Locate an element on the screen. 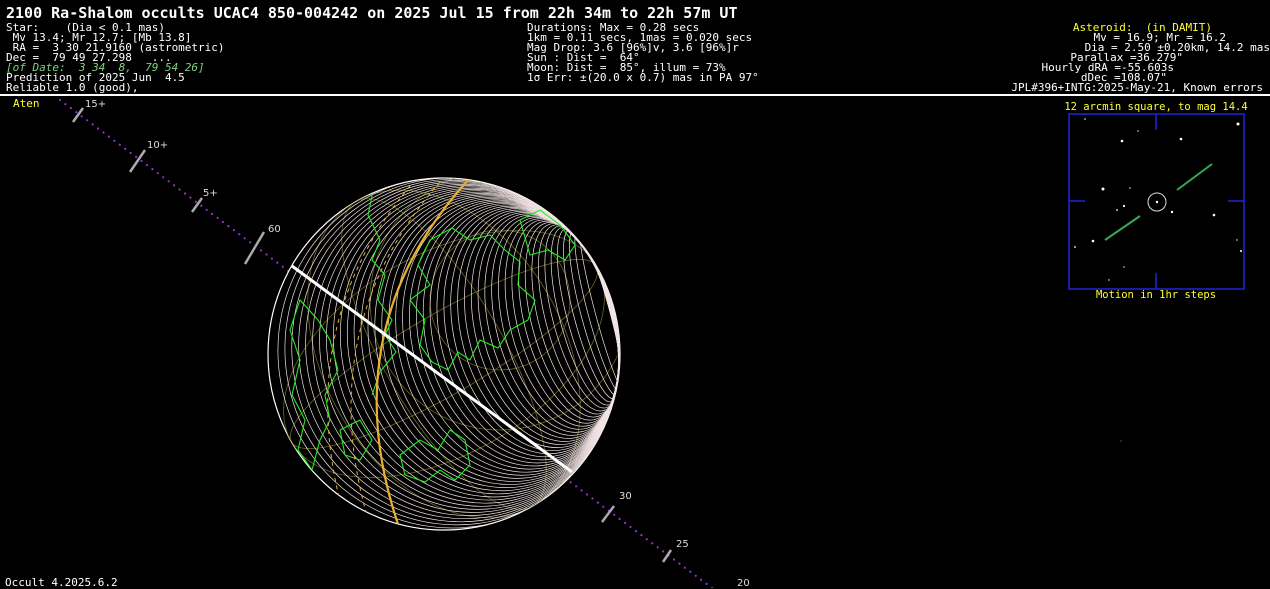 This screenshot has height=589, width=1270. track-label: 30 is located at coordinates (625, 496).